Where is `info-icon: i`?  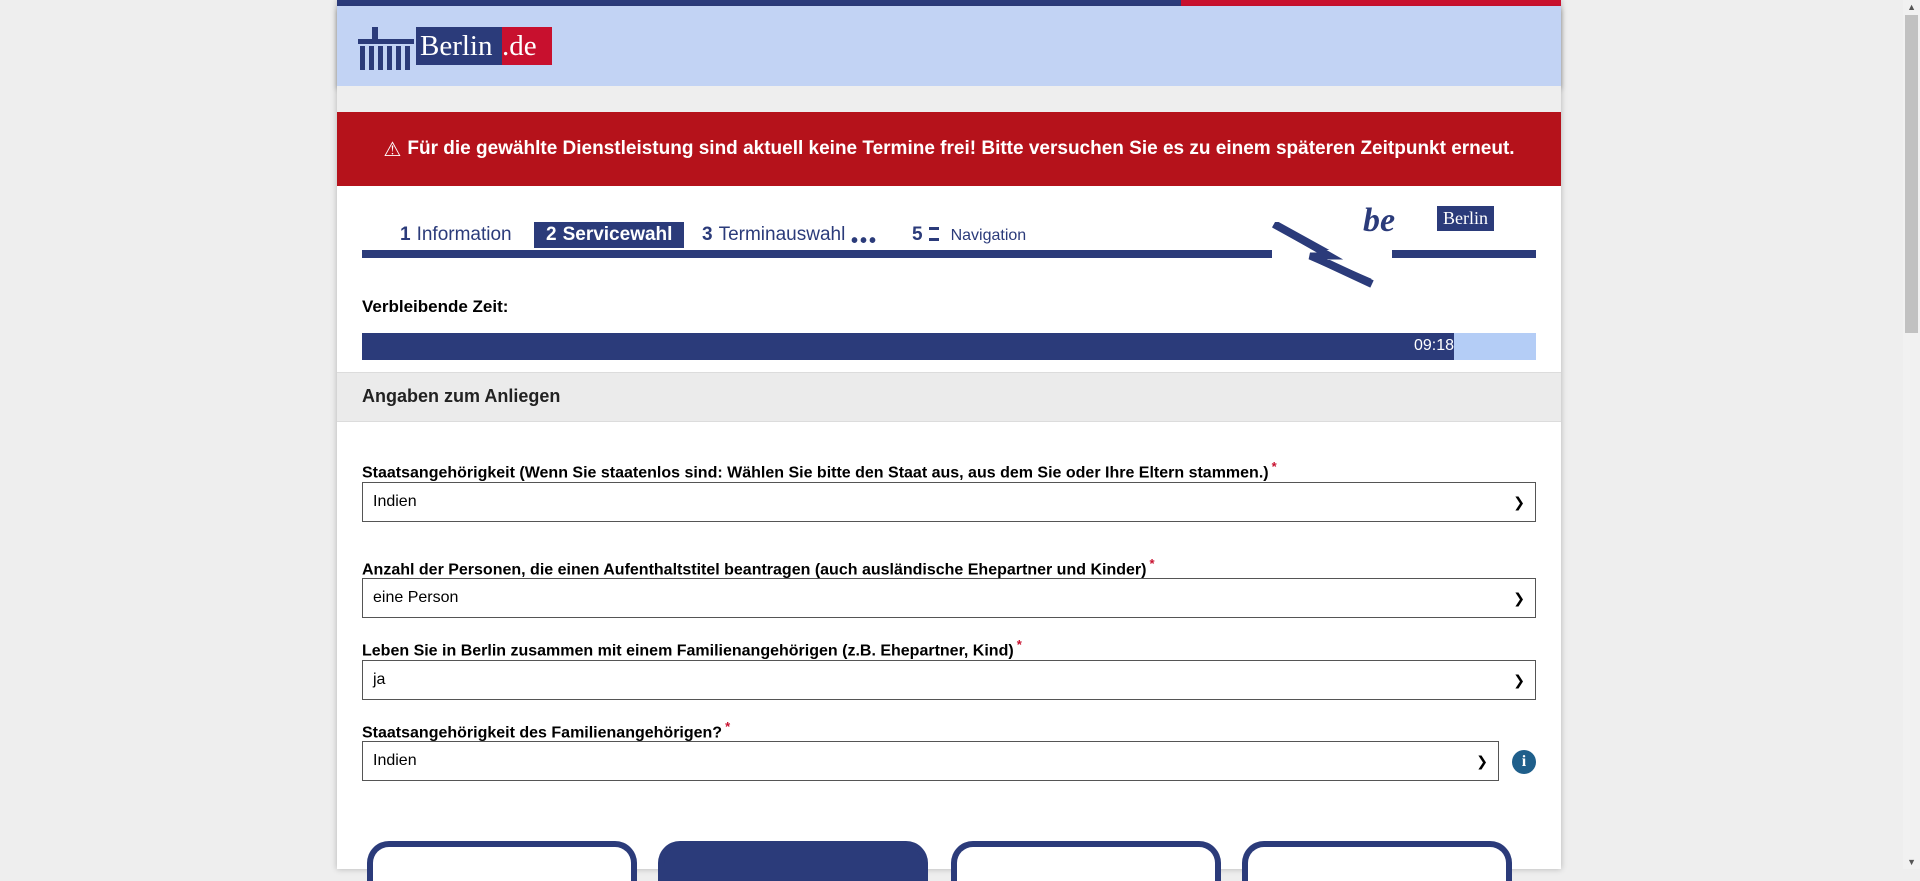
info-icon: i is located at coordinates (1524, 762).